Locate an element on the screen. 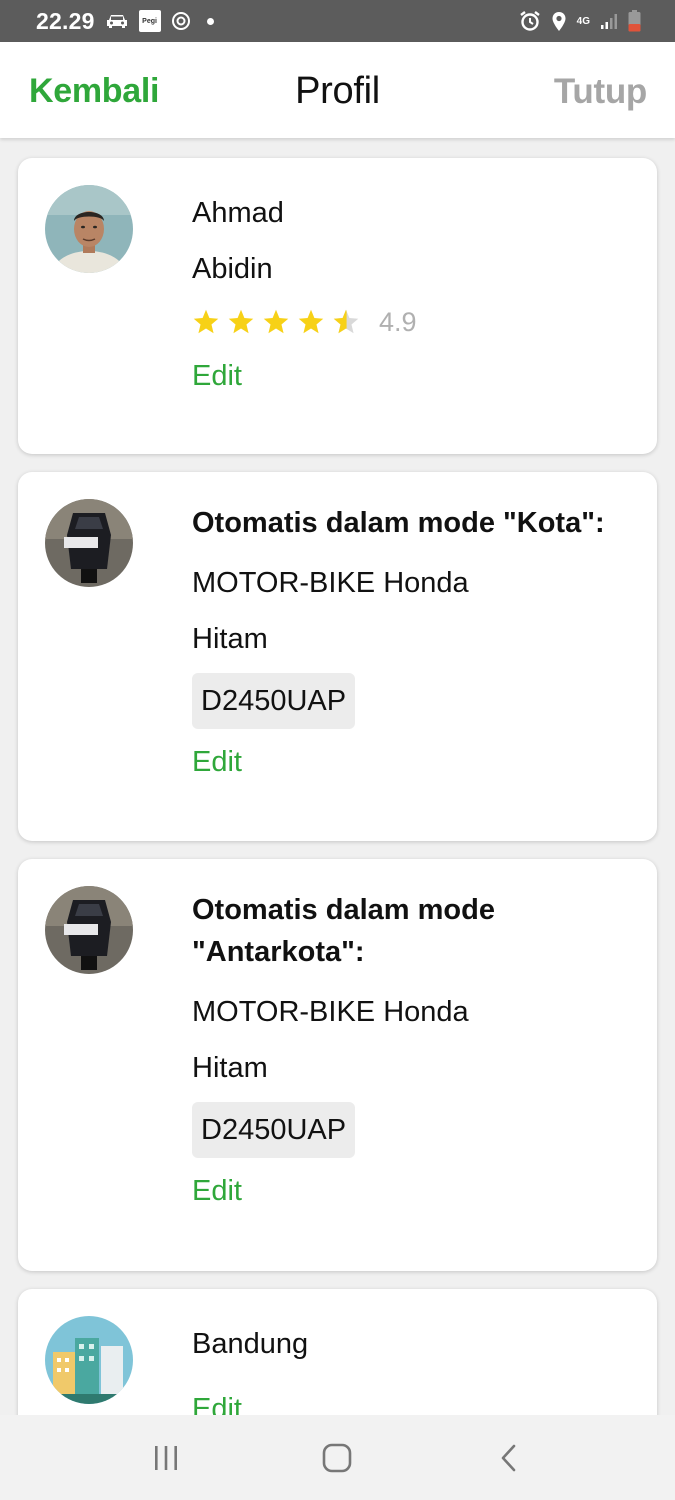  recent-apps-icon is located at coordinates (165, 1457).